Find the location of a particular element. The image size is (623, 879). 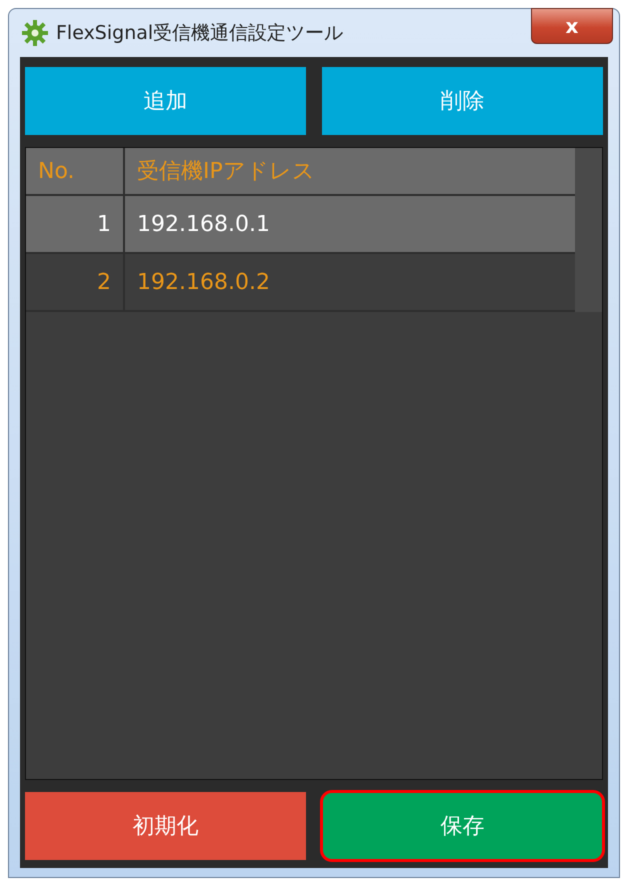

row-number: 2 is located at coordinates (104, 282).